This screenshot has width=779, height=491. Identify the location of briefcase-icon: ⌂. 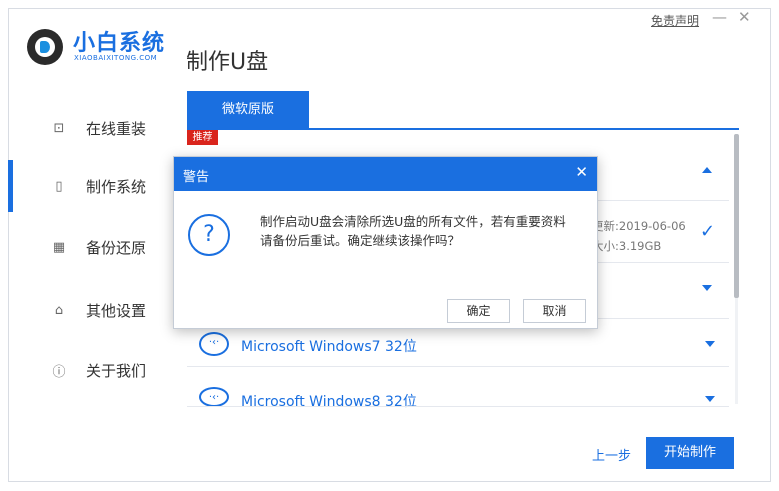
(59, 310).